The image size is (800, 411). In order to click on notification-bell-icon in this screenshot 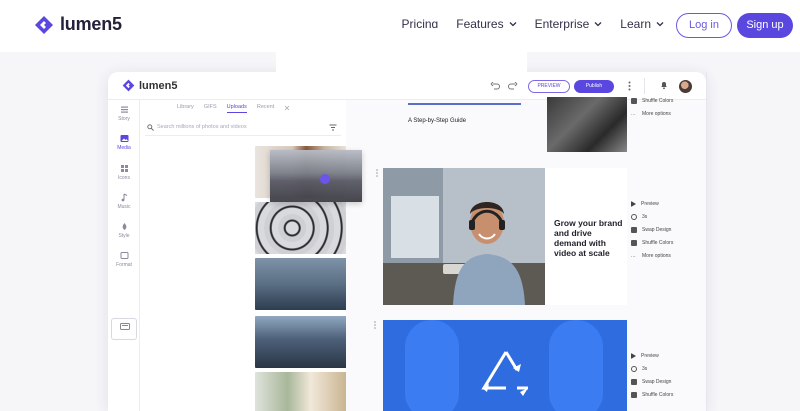, I will do `click(664, 85)`.